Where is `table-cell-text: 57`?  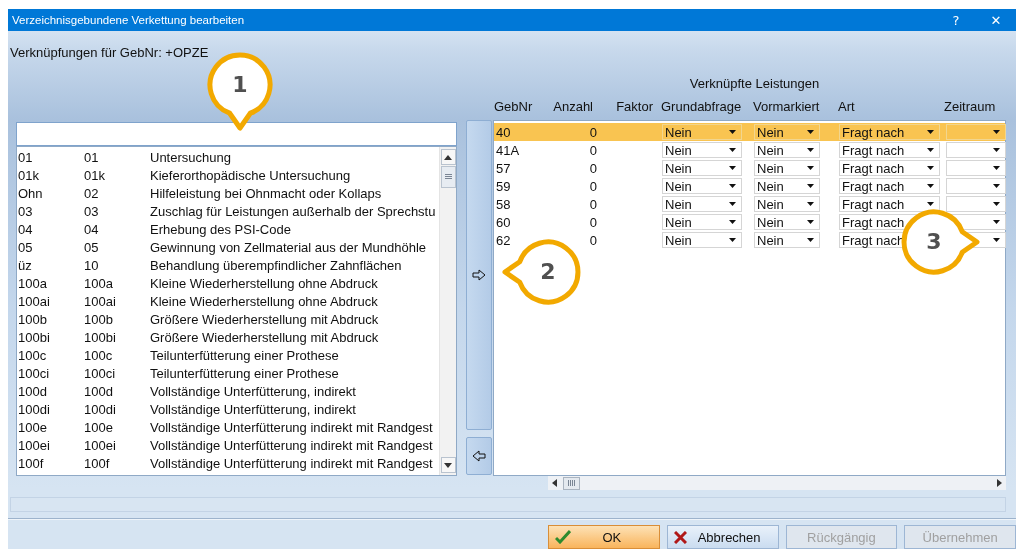
table-cell-text: 57 is located at coordinates (503, 168).